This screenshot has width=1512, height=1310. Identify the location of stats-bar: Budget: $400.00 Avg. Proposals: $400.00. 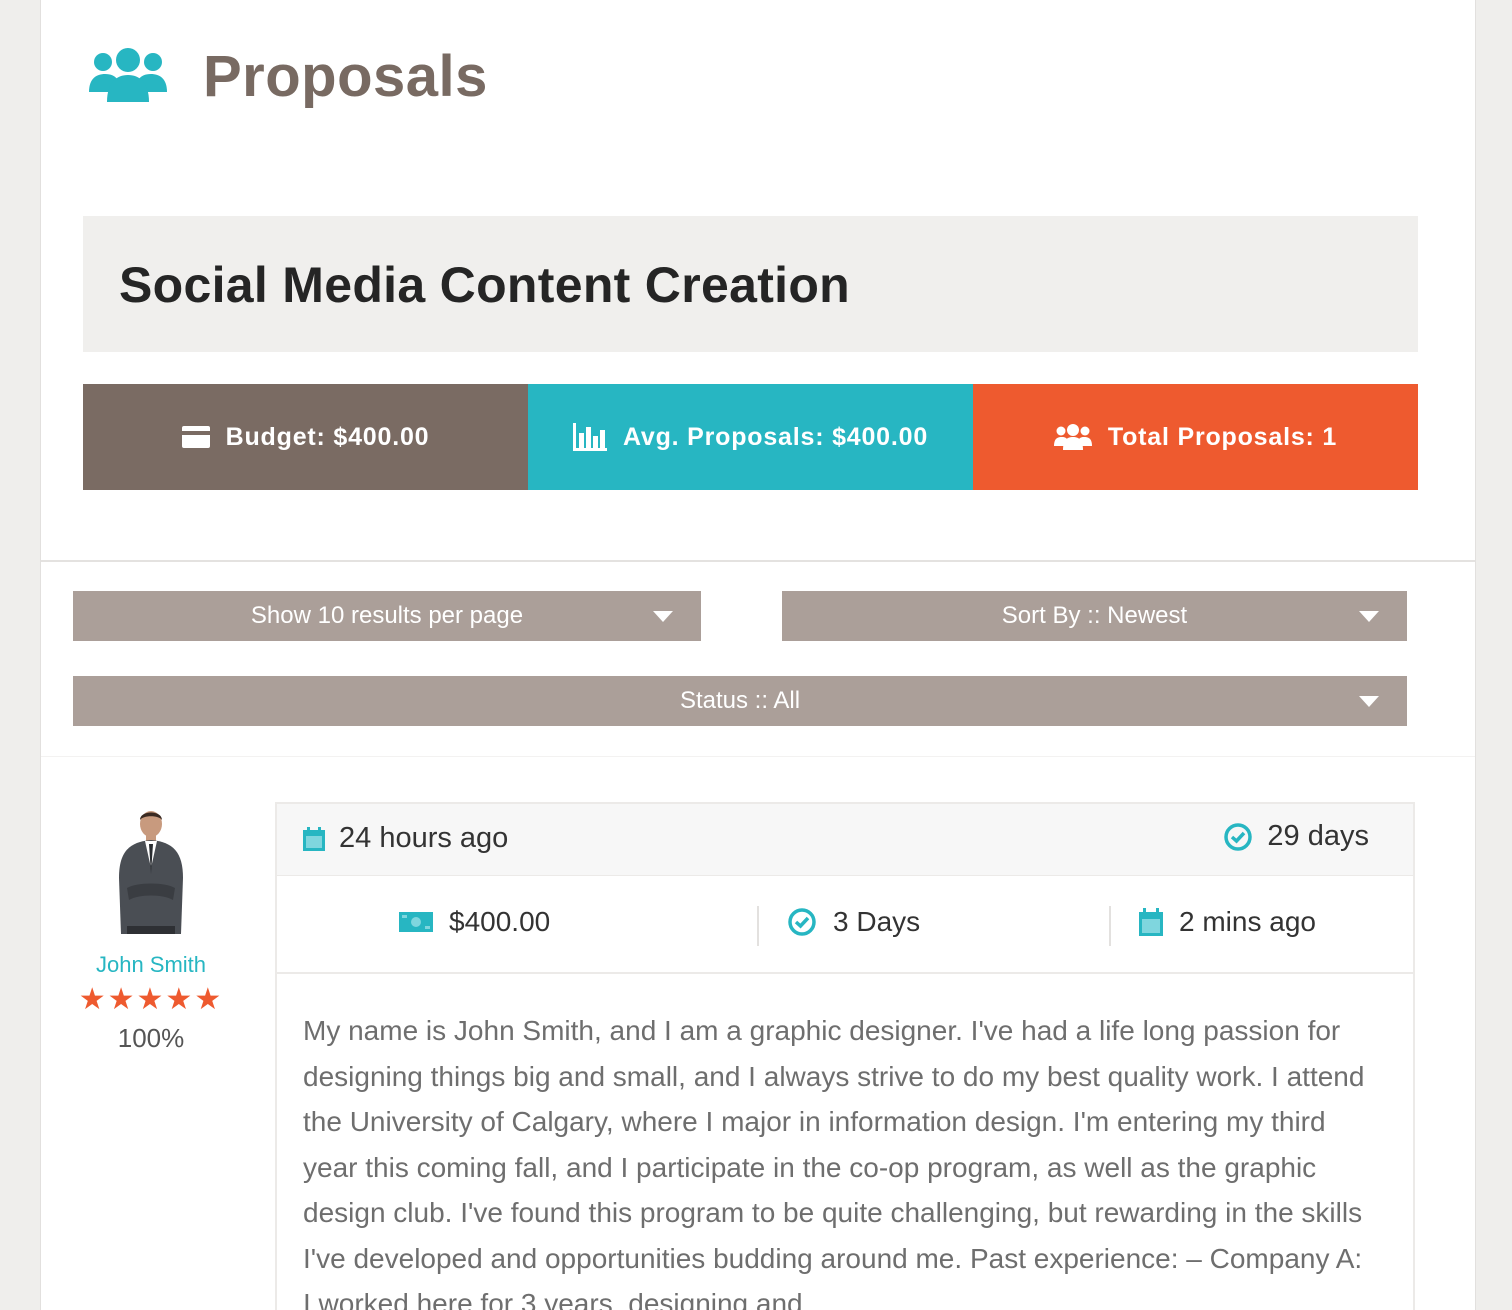
(750, 437).